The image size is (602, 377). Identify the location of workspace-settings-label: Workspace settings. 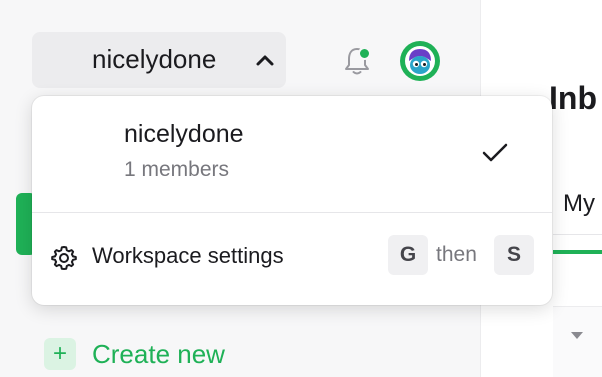
(188, 255).